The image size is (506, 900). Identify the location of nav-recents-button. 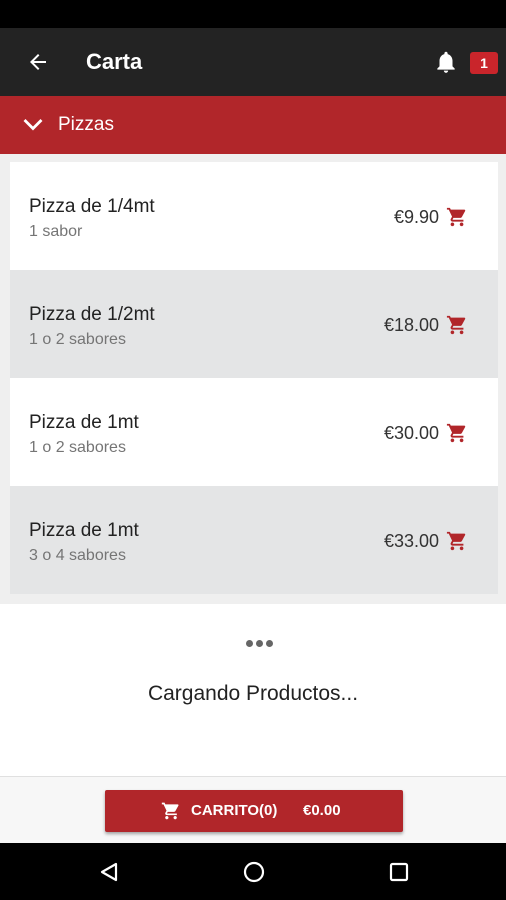
(399, 872).